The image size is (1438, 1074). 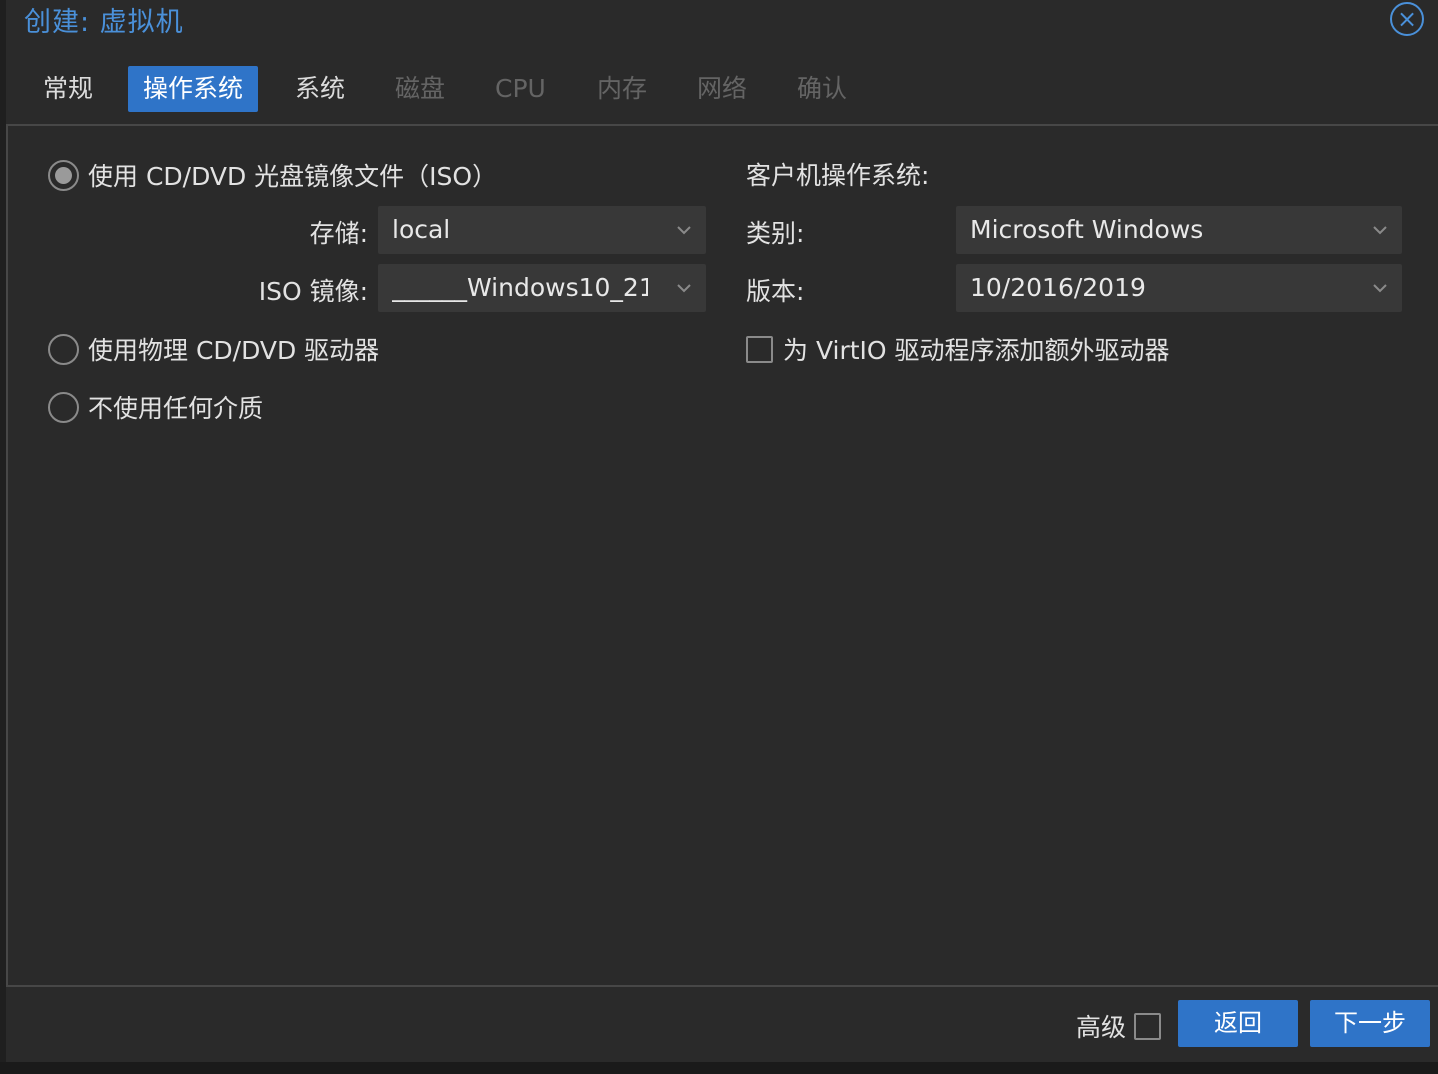 What do you see at coordinates (775, 233) in the screenshot?
I see `os-type-label: 类别:` at bounding box center [775, 233].